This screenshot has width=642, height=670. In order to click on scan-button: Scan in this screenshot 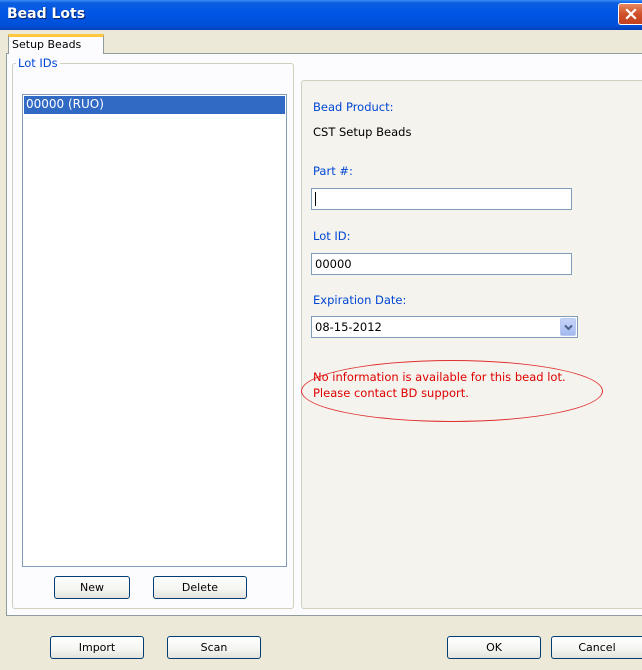, I will do `click(214, 647)`.